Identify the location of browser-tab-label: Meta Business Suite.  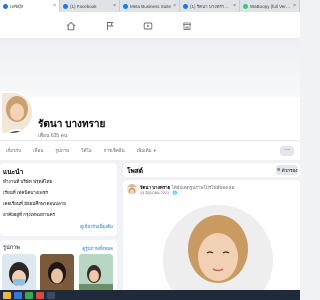
(151, 6).